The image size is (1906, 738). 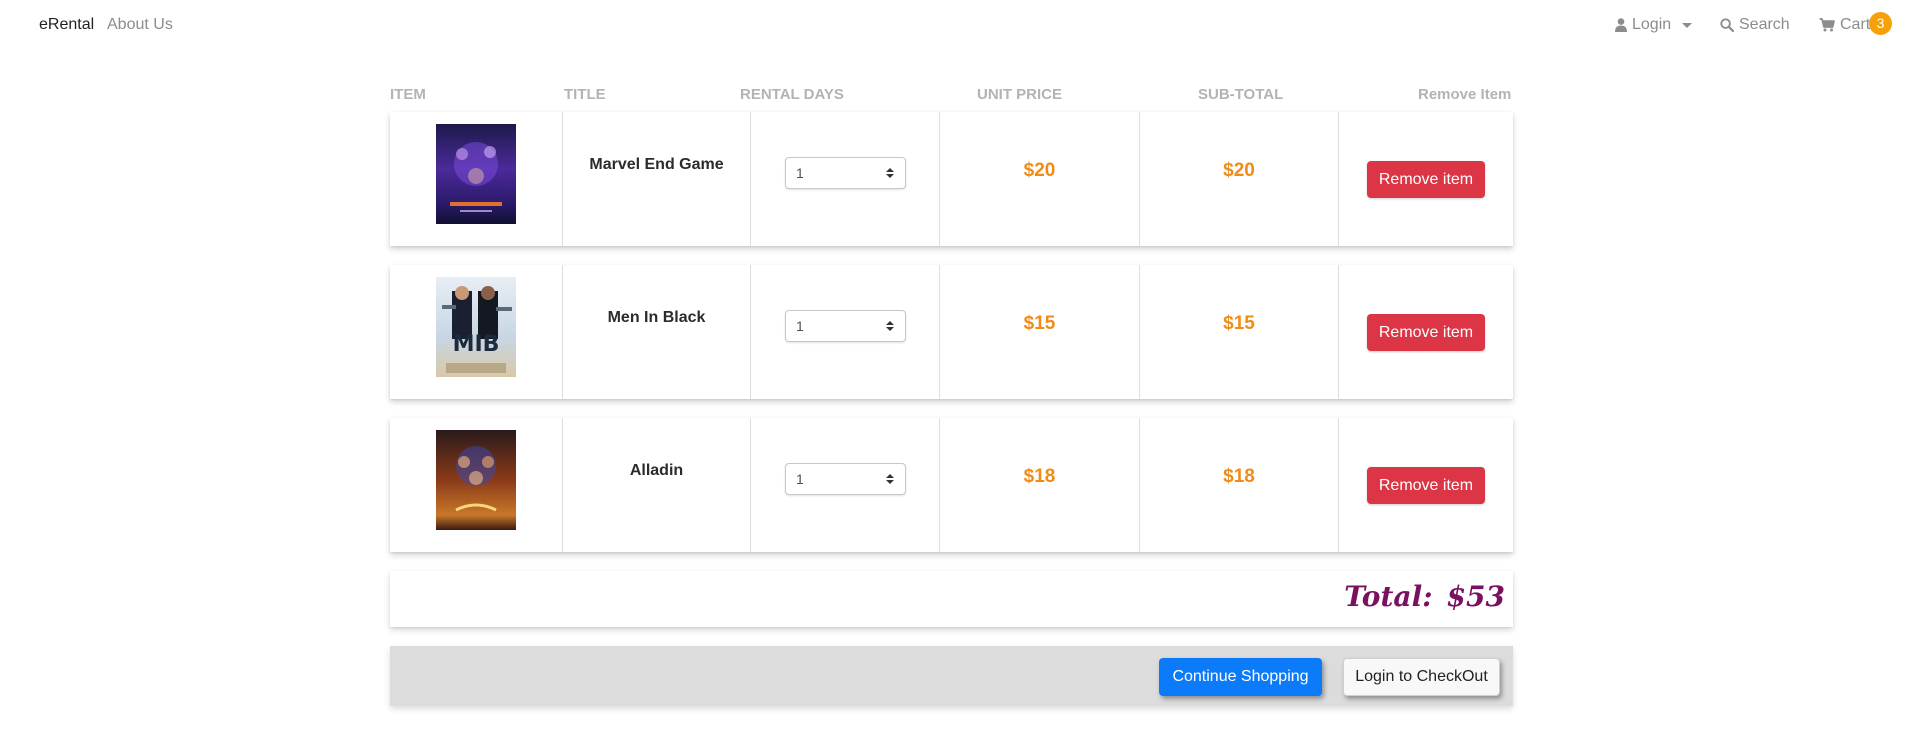 I want to click on total-label: Total:, so click(x=1388, y=596).